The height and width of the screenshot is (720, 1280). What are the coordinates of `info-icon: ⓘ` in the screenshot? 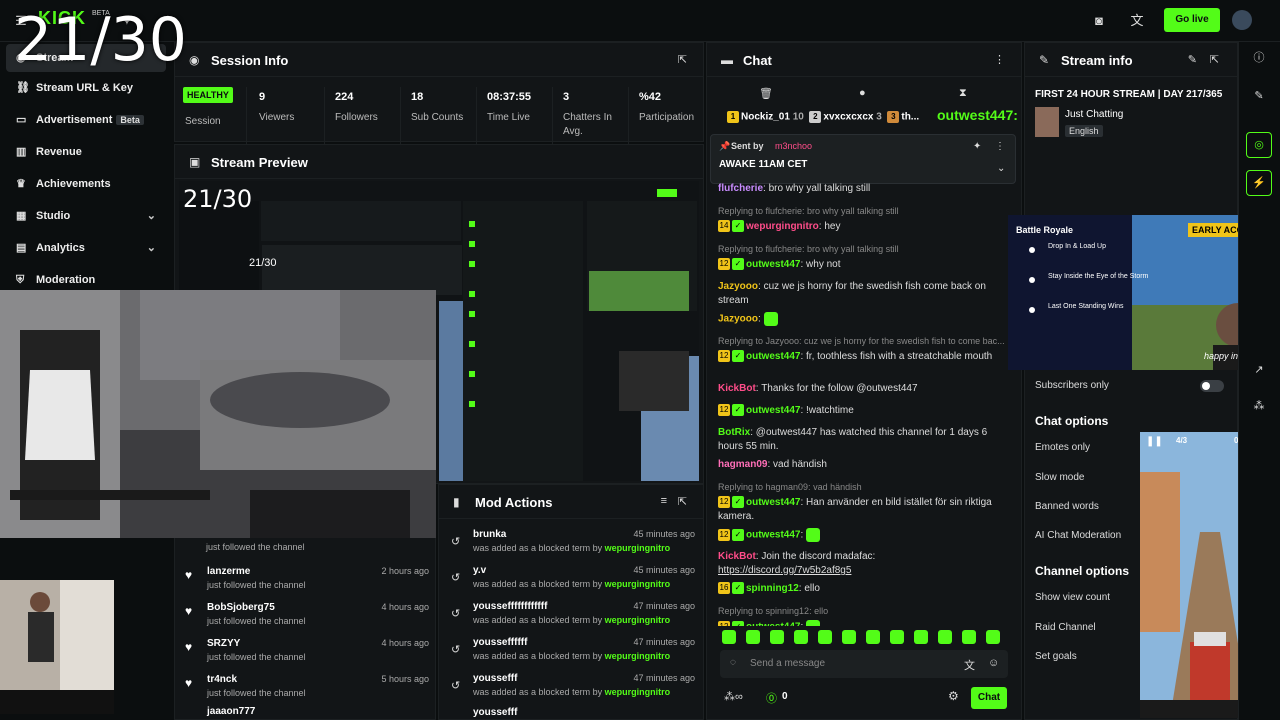 It's located at (1259, 59).